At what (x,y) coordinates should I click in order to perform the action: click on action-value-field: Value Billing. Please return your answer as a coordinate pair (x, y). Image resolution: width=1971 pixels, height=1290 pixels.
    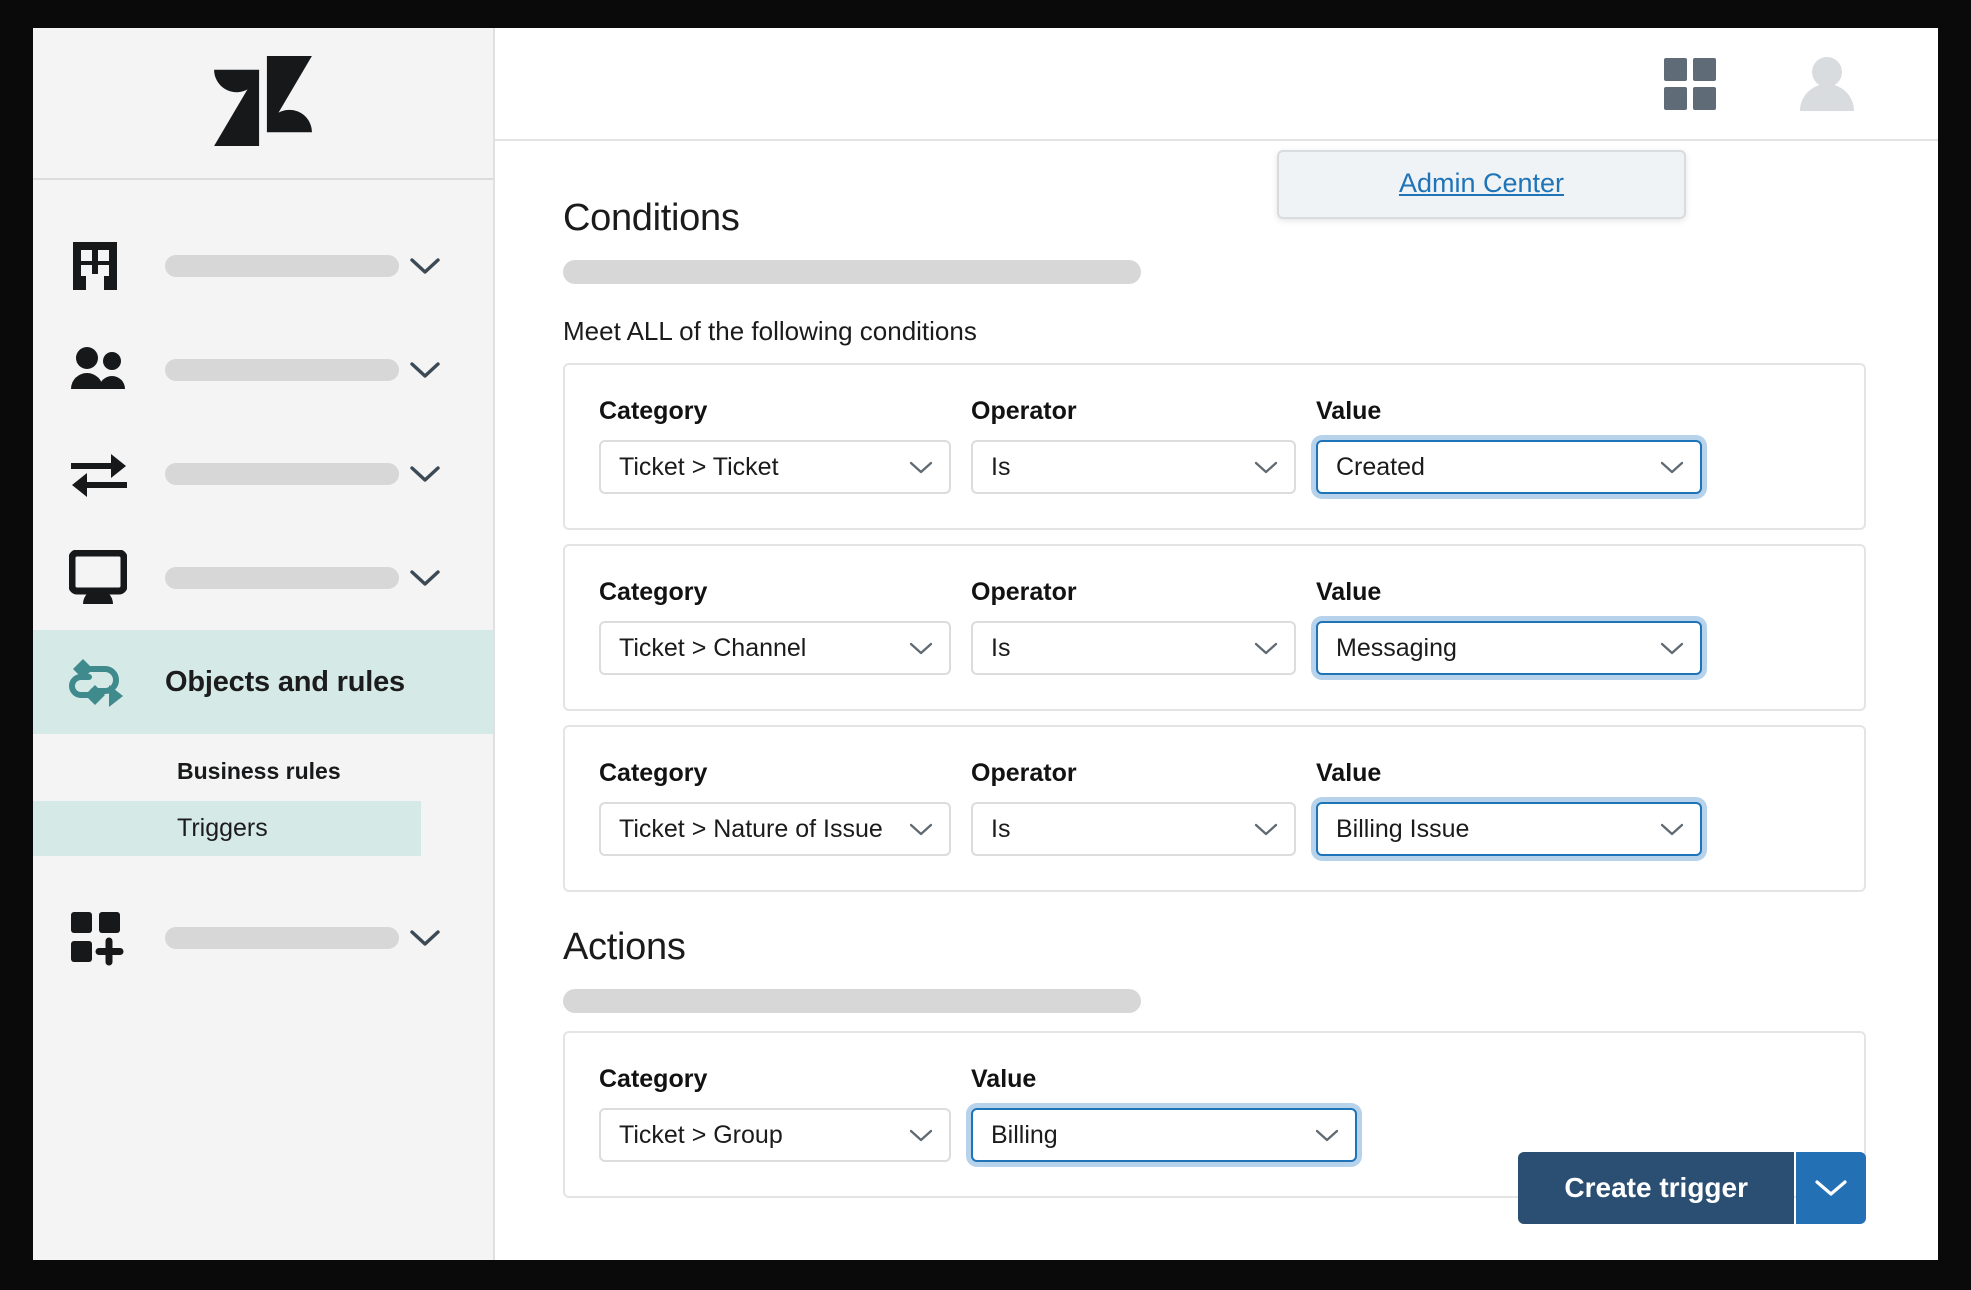
    Looking at the image, I should click on (1164, 1113).